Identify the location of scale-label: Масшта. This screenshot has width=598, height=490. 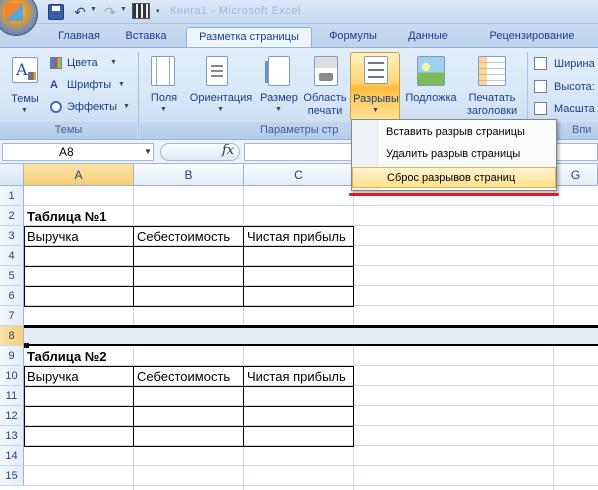
(574, 109).